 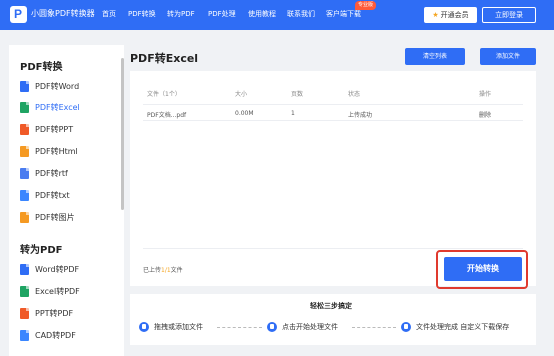 I want to click on step-1: 拖拽或添加文件, so click(x=171, y=327).